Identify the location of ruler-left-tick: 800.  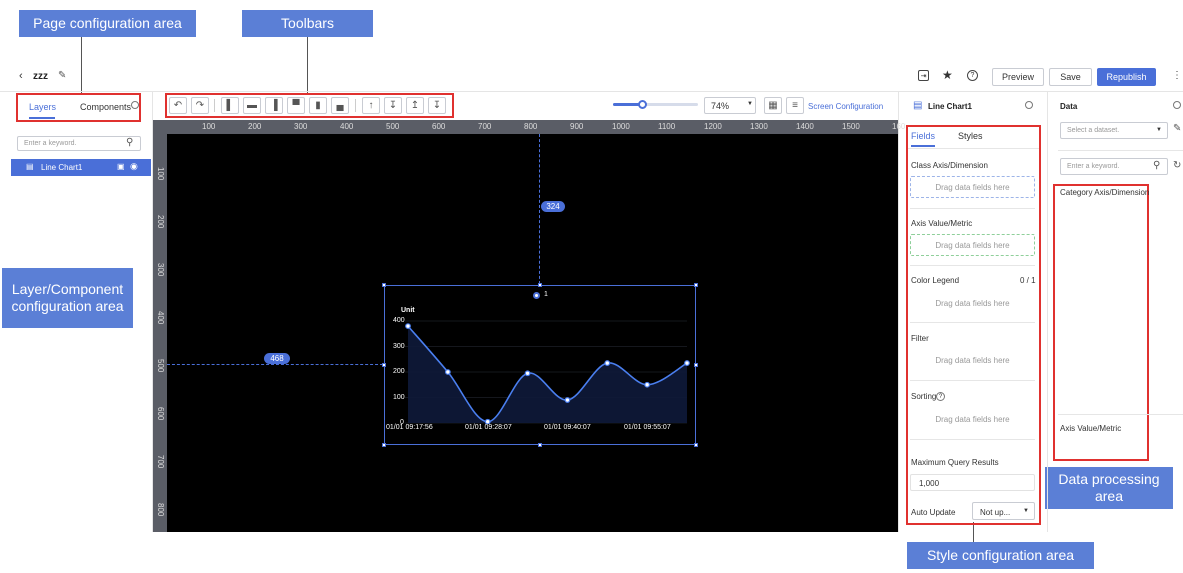
(160, 510).